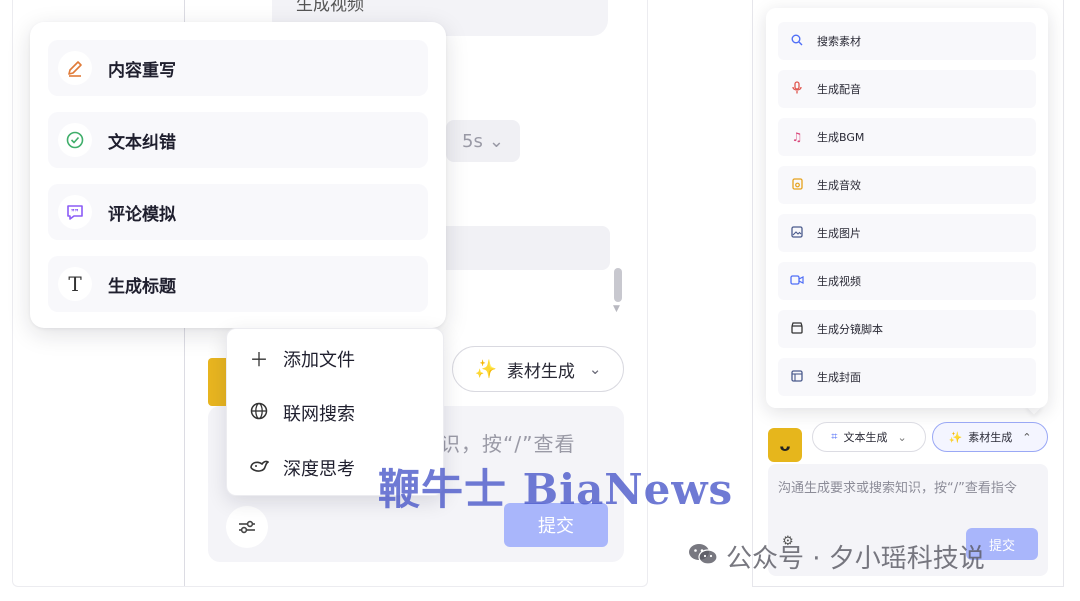 This screenshot has height=601, width=1080. I want to click on menu-item-label: 联网搜索, so click(319, 414).